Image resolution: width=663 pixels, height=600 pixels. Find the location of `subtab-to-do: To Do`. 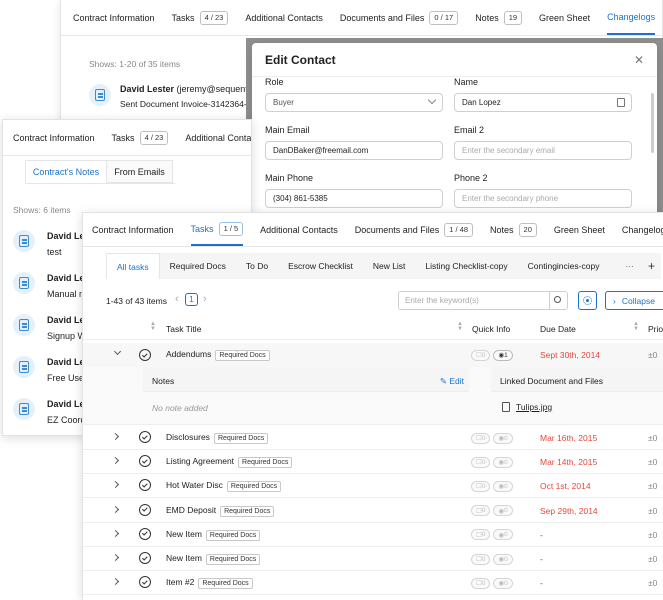

subtab-to-do: To Do is located at coordinates (257, 266).